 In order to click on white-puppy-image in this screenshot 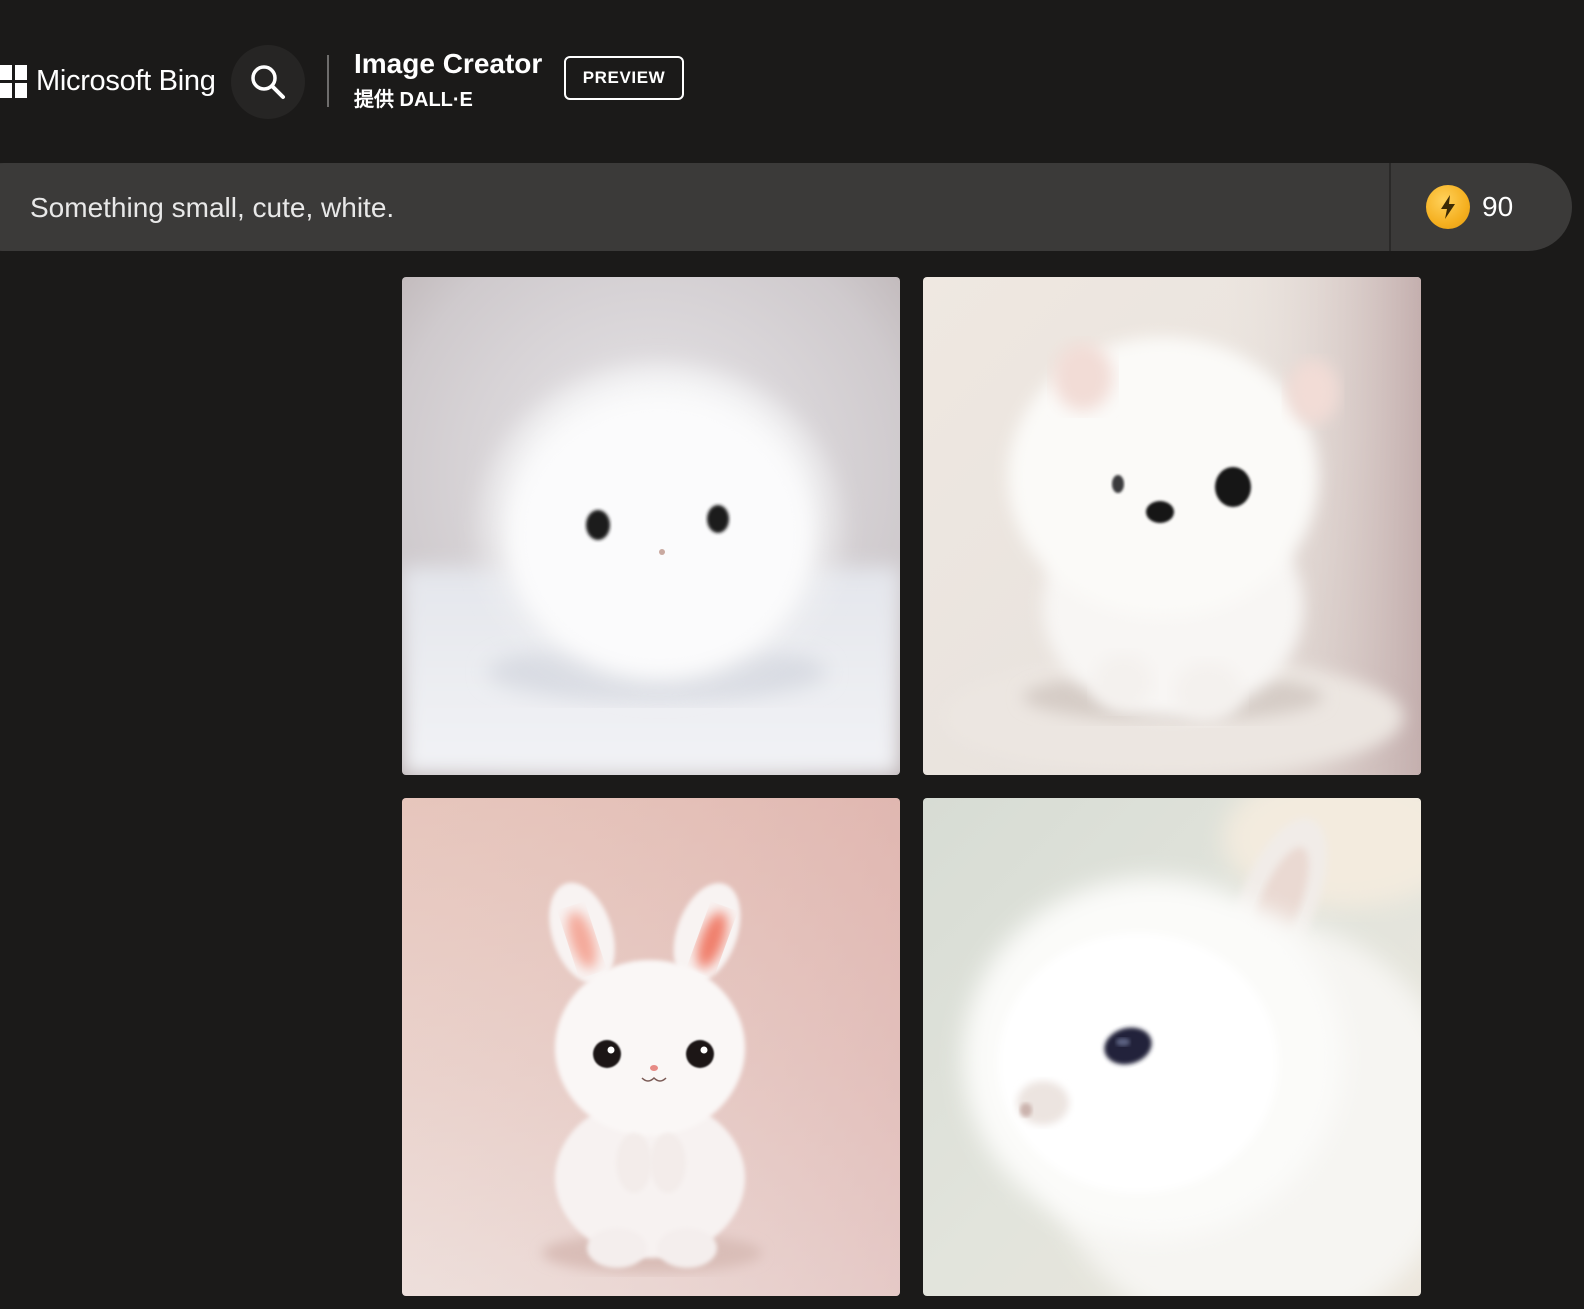, I will do `click(1172, 526)`.